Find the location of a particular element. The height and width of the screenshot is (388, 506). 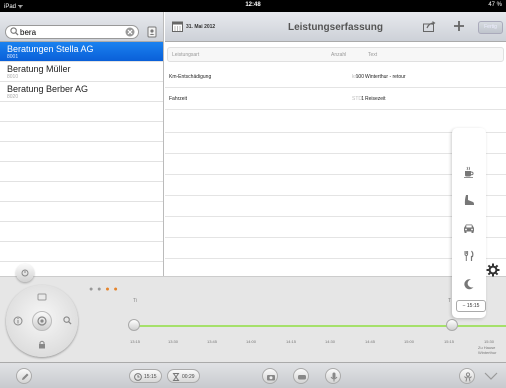

customer-item: Beratung Berber AG 8020 is located at coordinates (81, 92).